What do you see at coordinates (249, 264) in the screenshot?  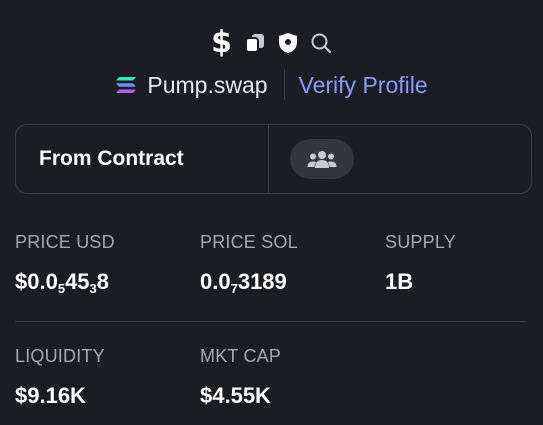 I see `stat-price-sol: PRICE SOL 0.073189` at bounding box center [249, 264].